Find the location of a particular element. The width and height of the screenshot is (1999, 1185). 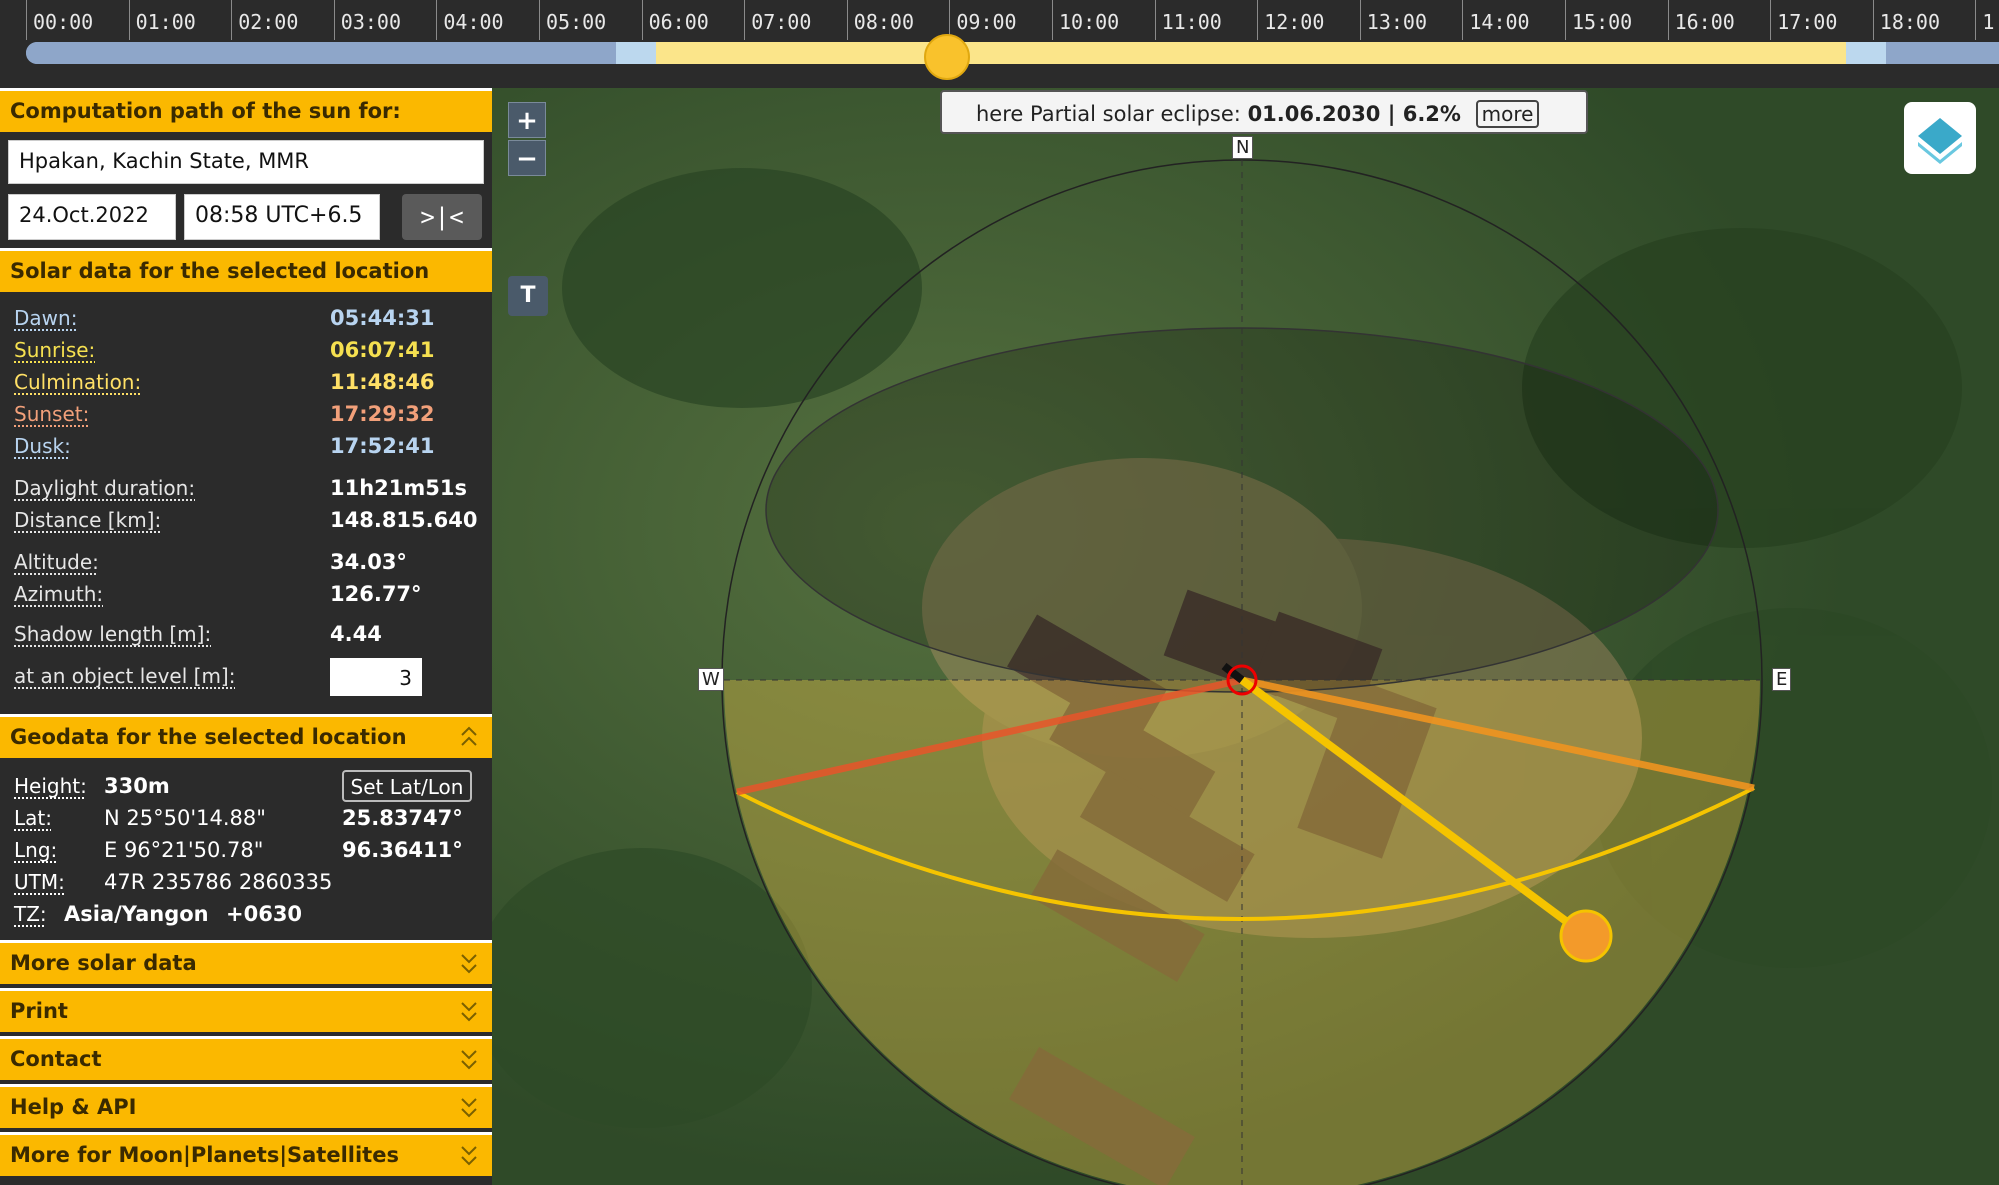

location-input: Hpakan, Kachin State, MMR is located at coordinates (246, 162).